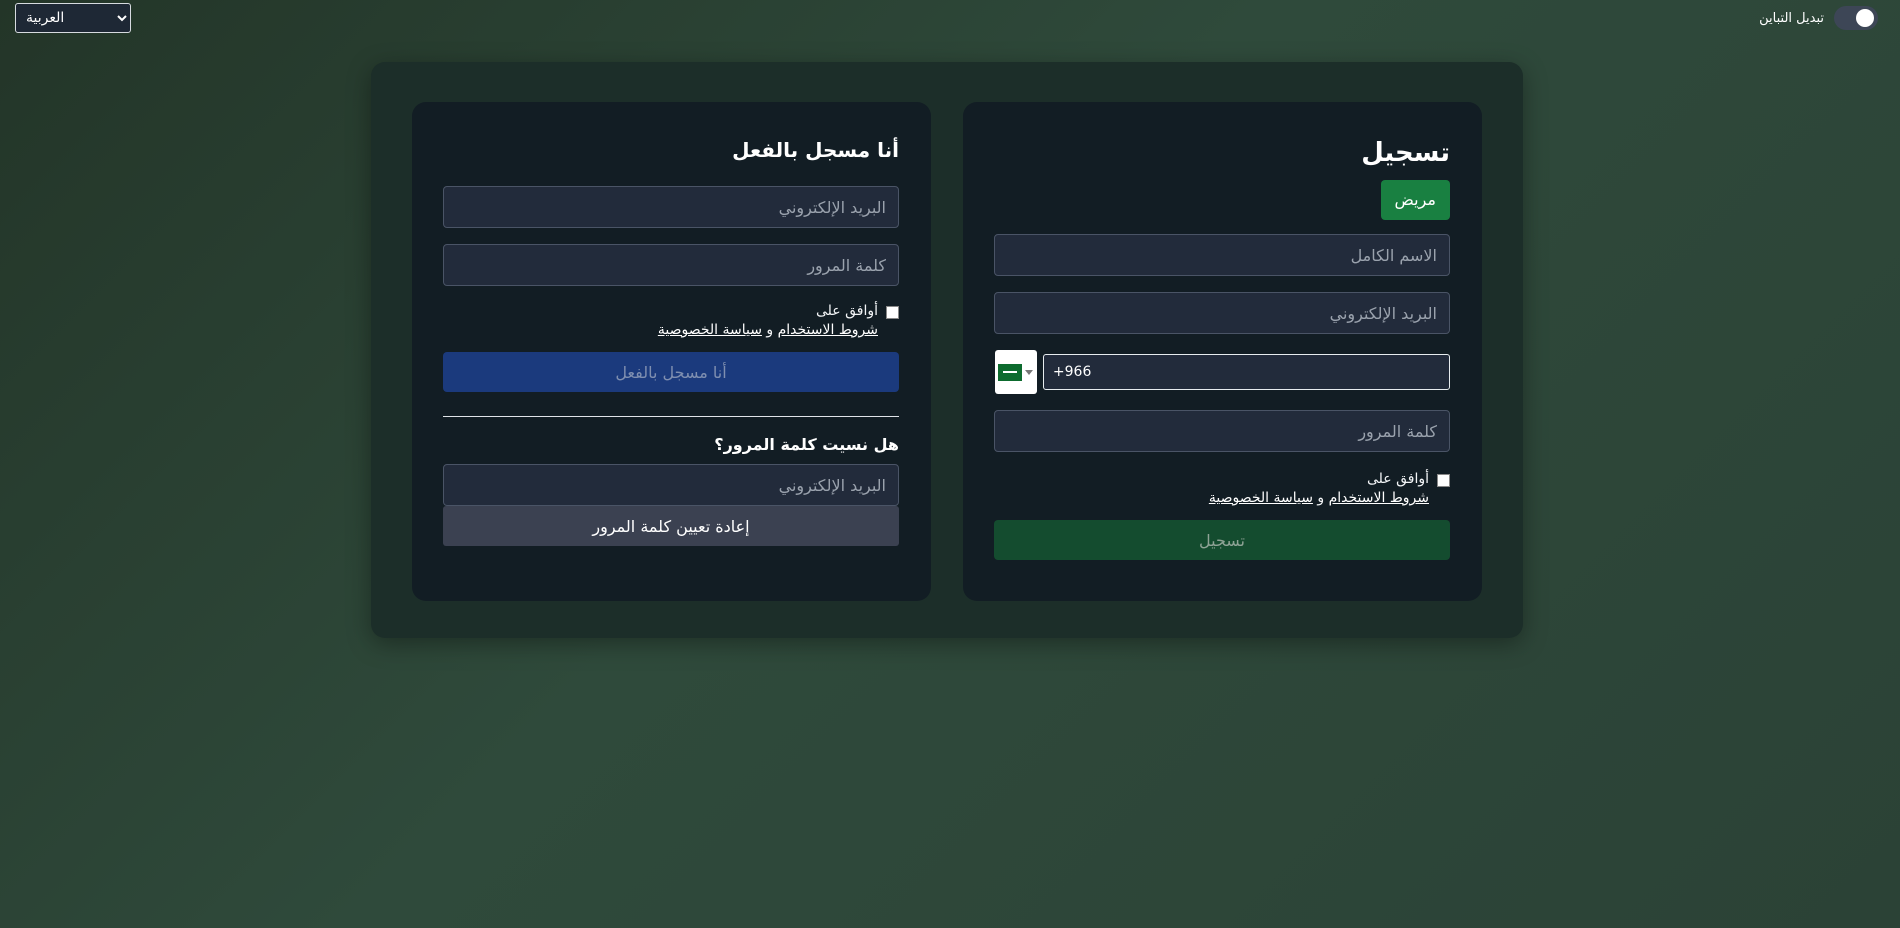 Image resolution: width=1900 pixels, height=928 pixels. Describe the element at coordinates (770, 330) in the screenshot. I see `login-and-word: و` at that location.